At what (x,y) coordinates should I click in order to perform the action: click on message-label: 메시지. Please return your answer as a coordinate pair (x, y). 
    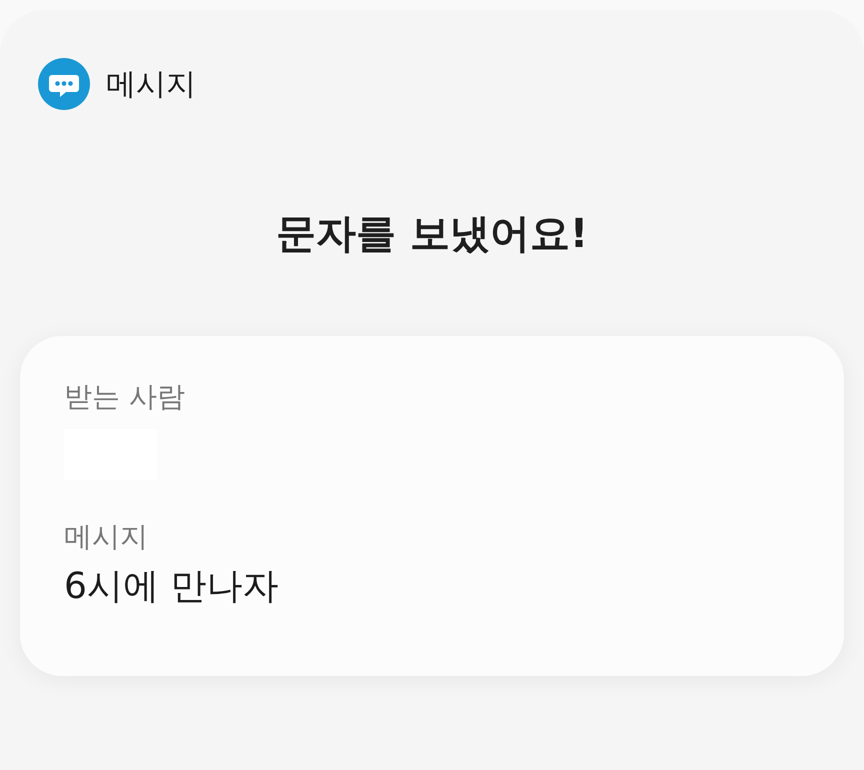
    Looking at the image, I should click on (106, 537).